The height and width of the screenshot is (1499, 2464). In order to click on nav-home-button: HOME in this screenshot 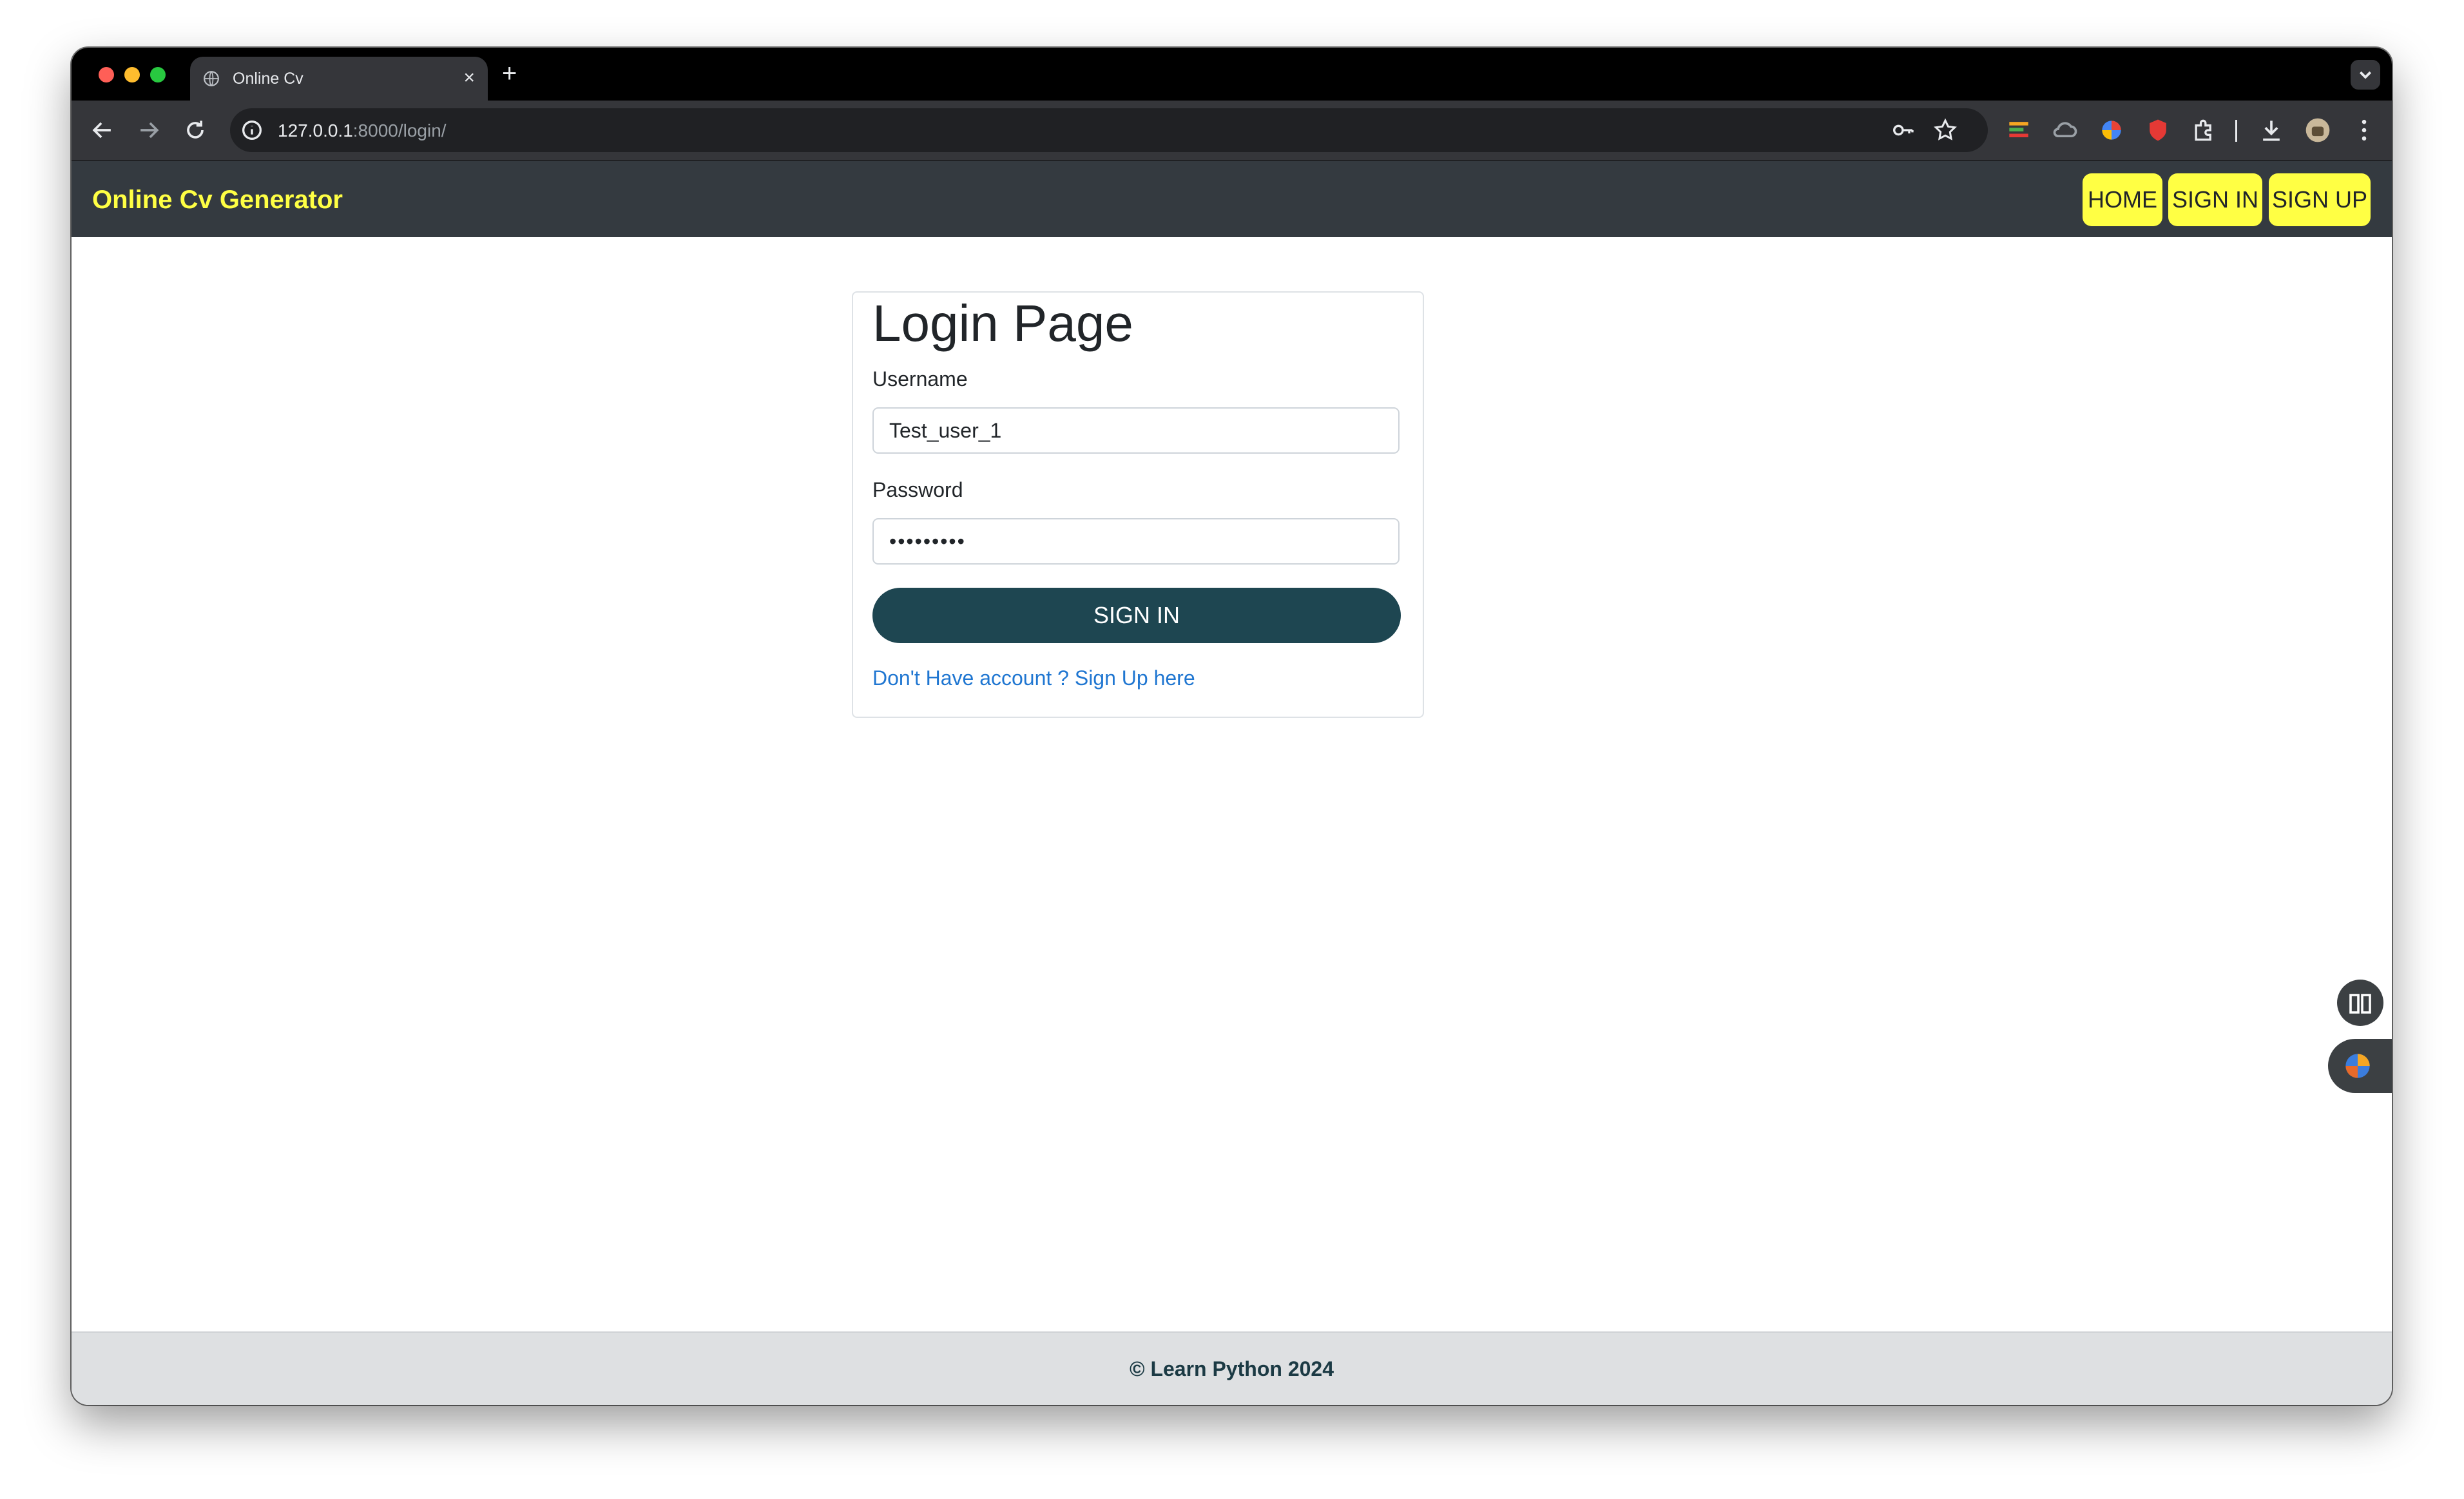, I will do `click(2122, 200)`.